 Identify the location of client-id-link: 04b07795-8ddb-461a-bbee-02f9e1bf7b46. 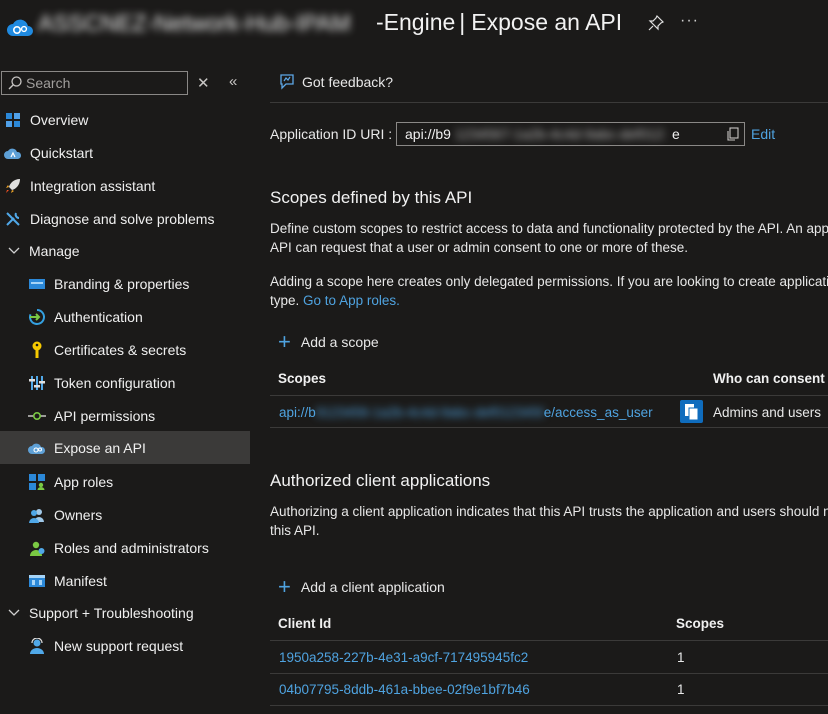
(404, 689).